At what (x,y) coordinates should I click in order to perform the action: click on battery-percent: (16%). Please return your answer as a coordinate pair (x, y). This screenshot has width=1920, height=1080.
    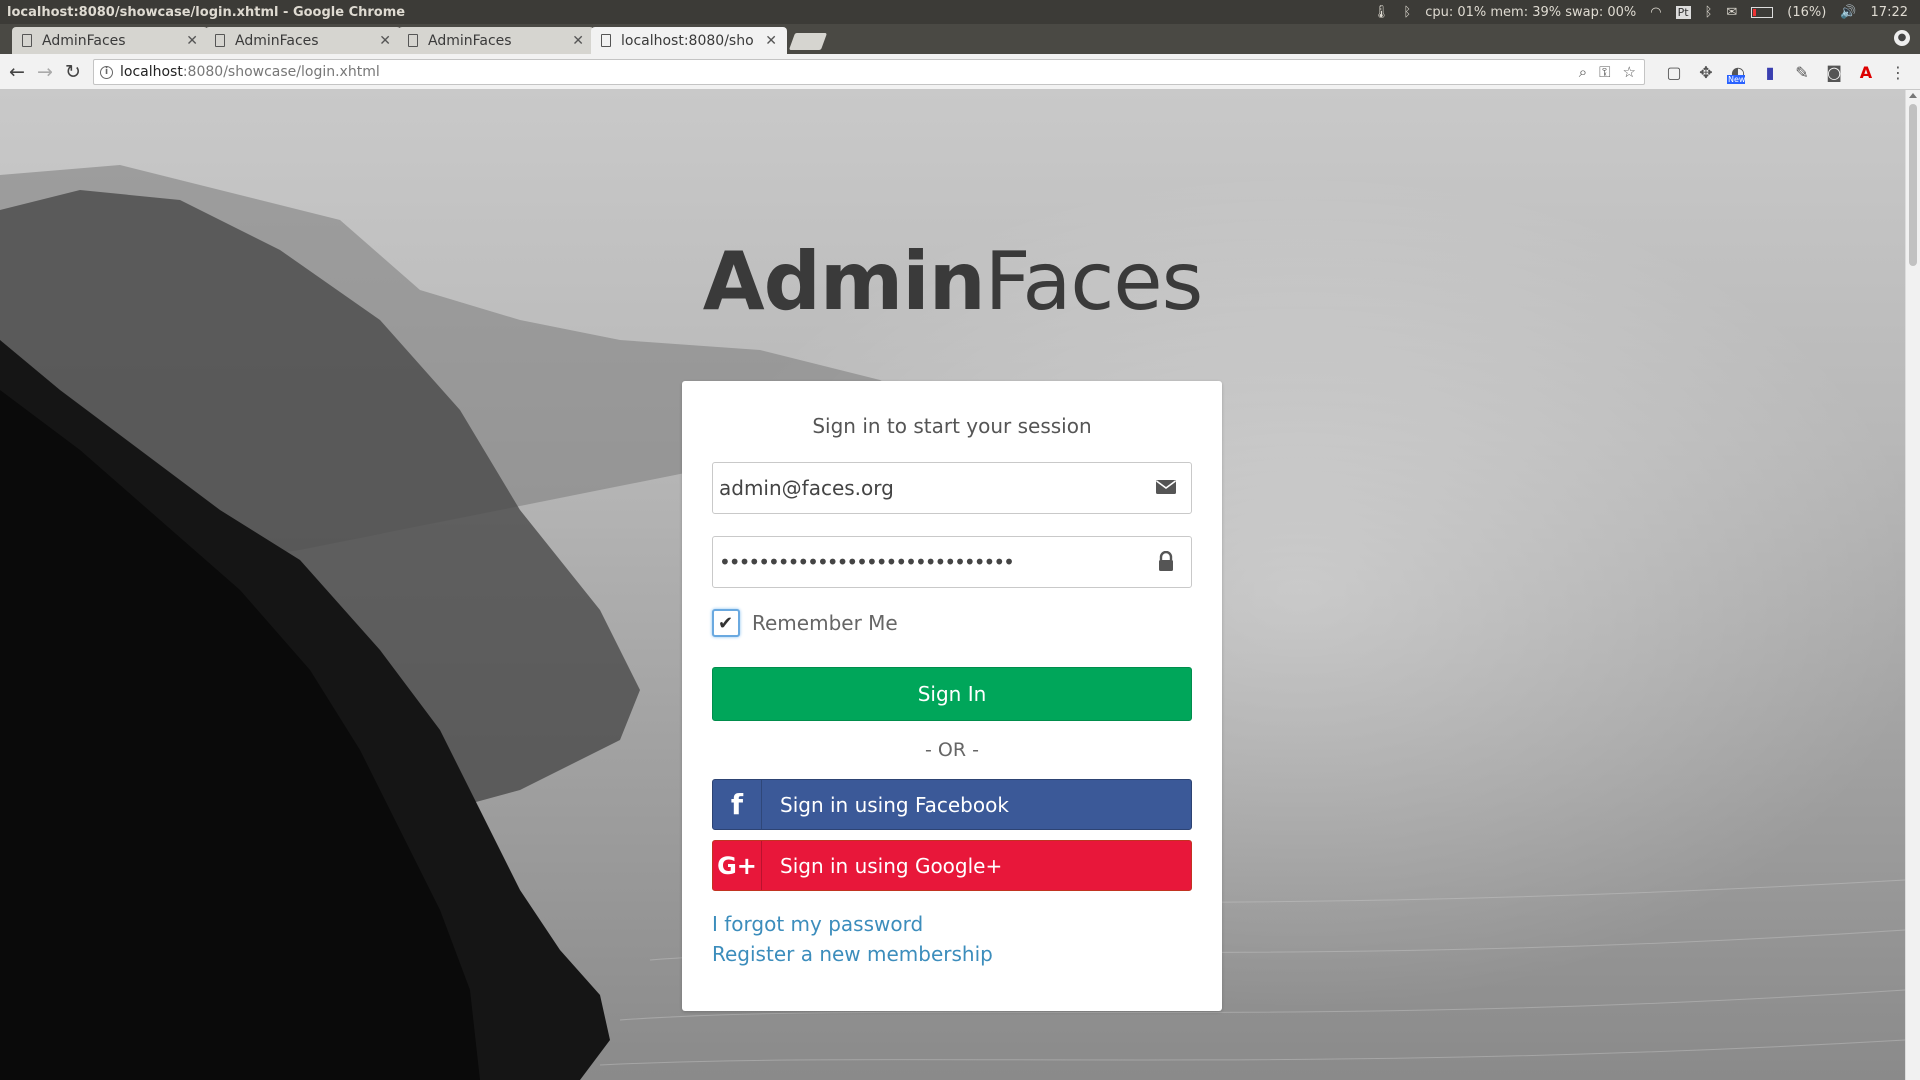
    Looking at the image, I should click on (1806, 12).